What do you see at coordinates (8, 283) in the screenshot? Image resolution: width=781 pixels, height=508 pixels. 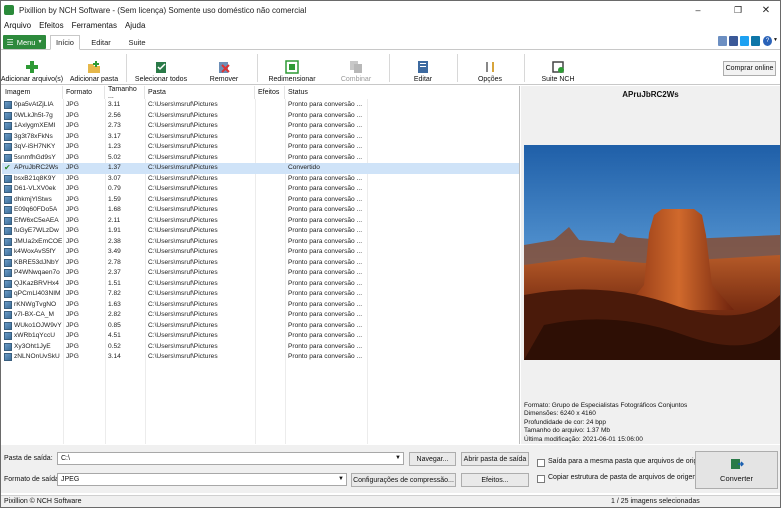 I see `image-file-icon` at bounding box center [8, 283].